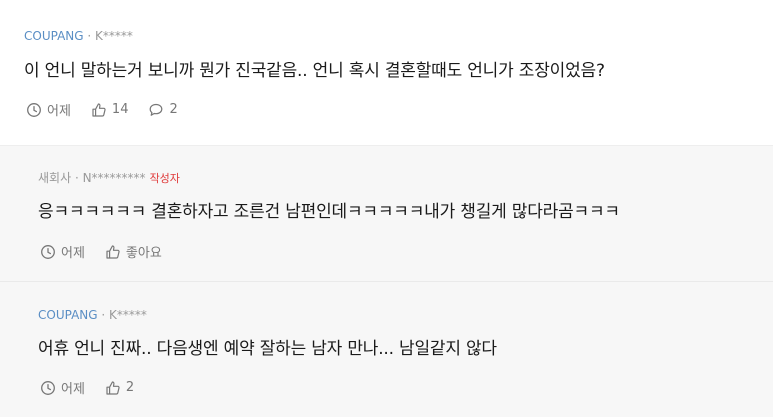 The width and height of the screenshot is (773, 417). What do you see at coordinates (156, 109) in the screenshot?
I see `speech-bubble-icon` at bounding box center [156, 109].